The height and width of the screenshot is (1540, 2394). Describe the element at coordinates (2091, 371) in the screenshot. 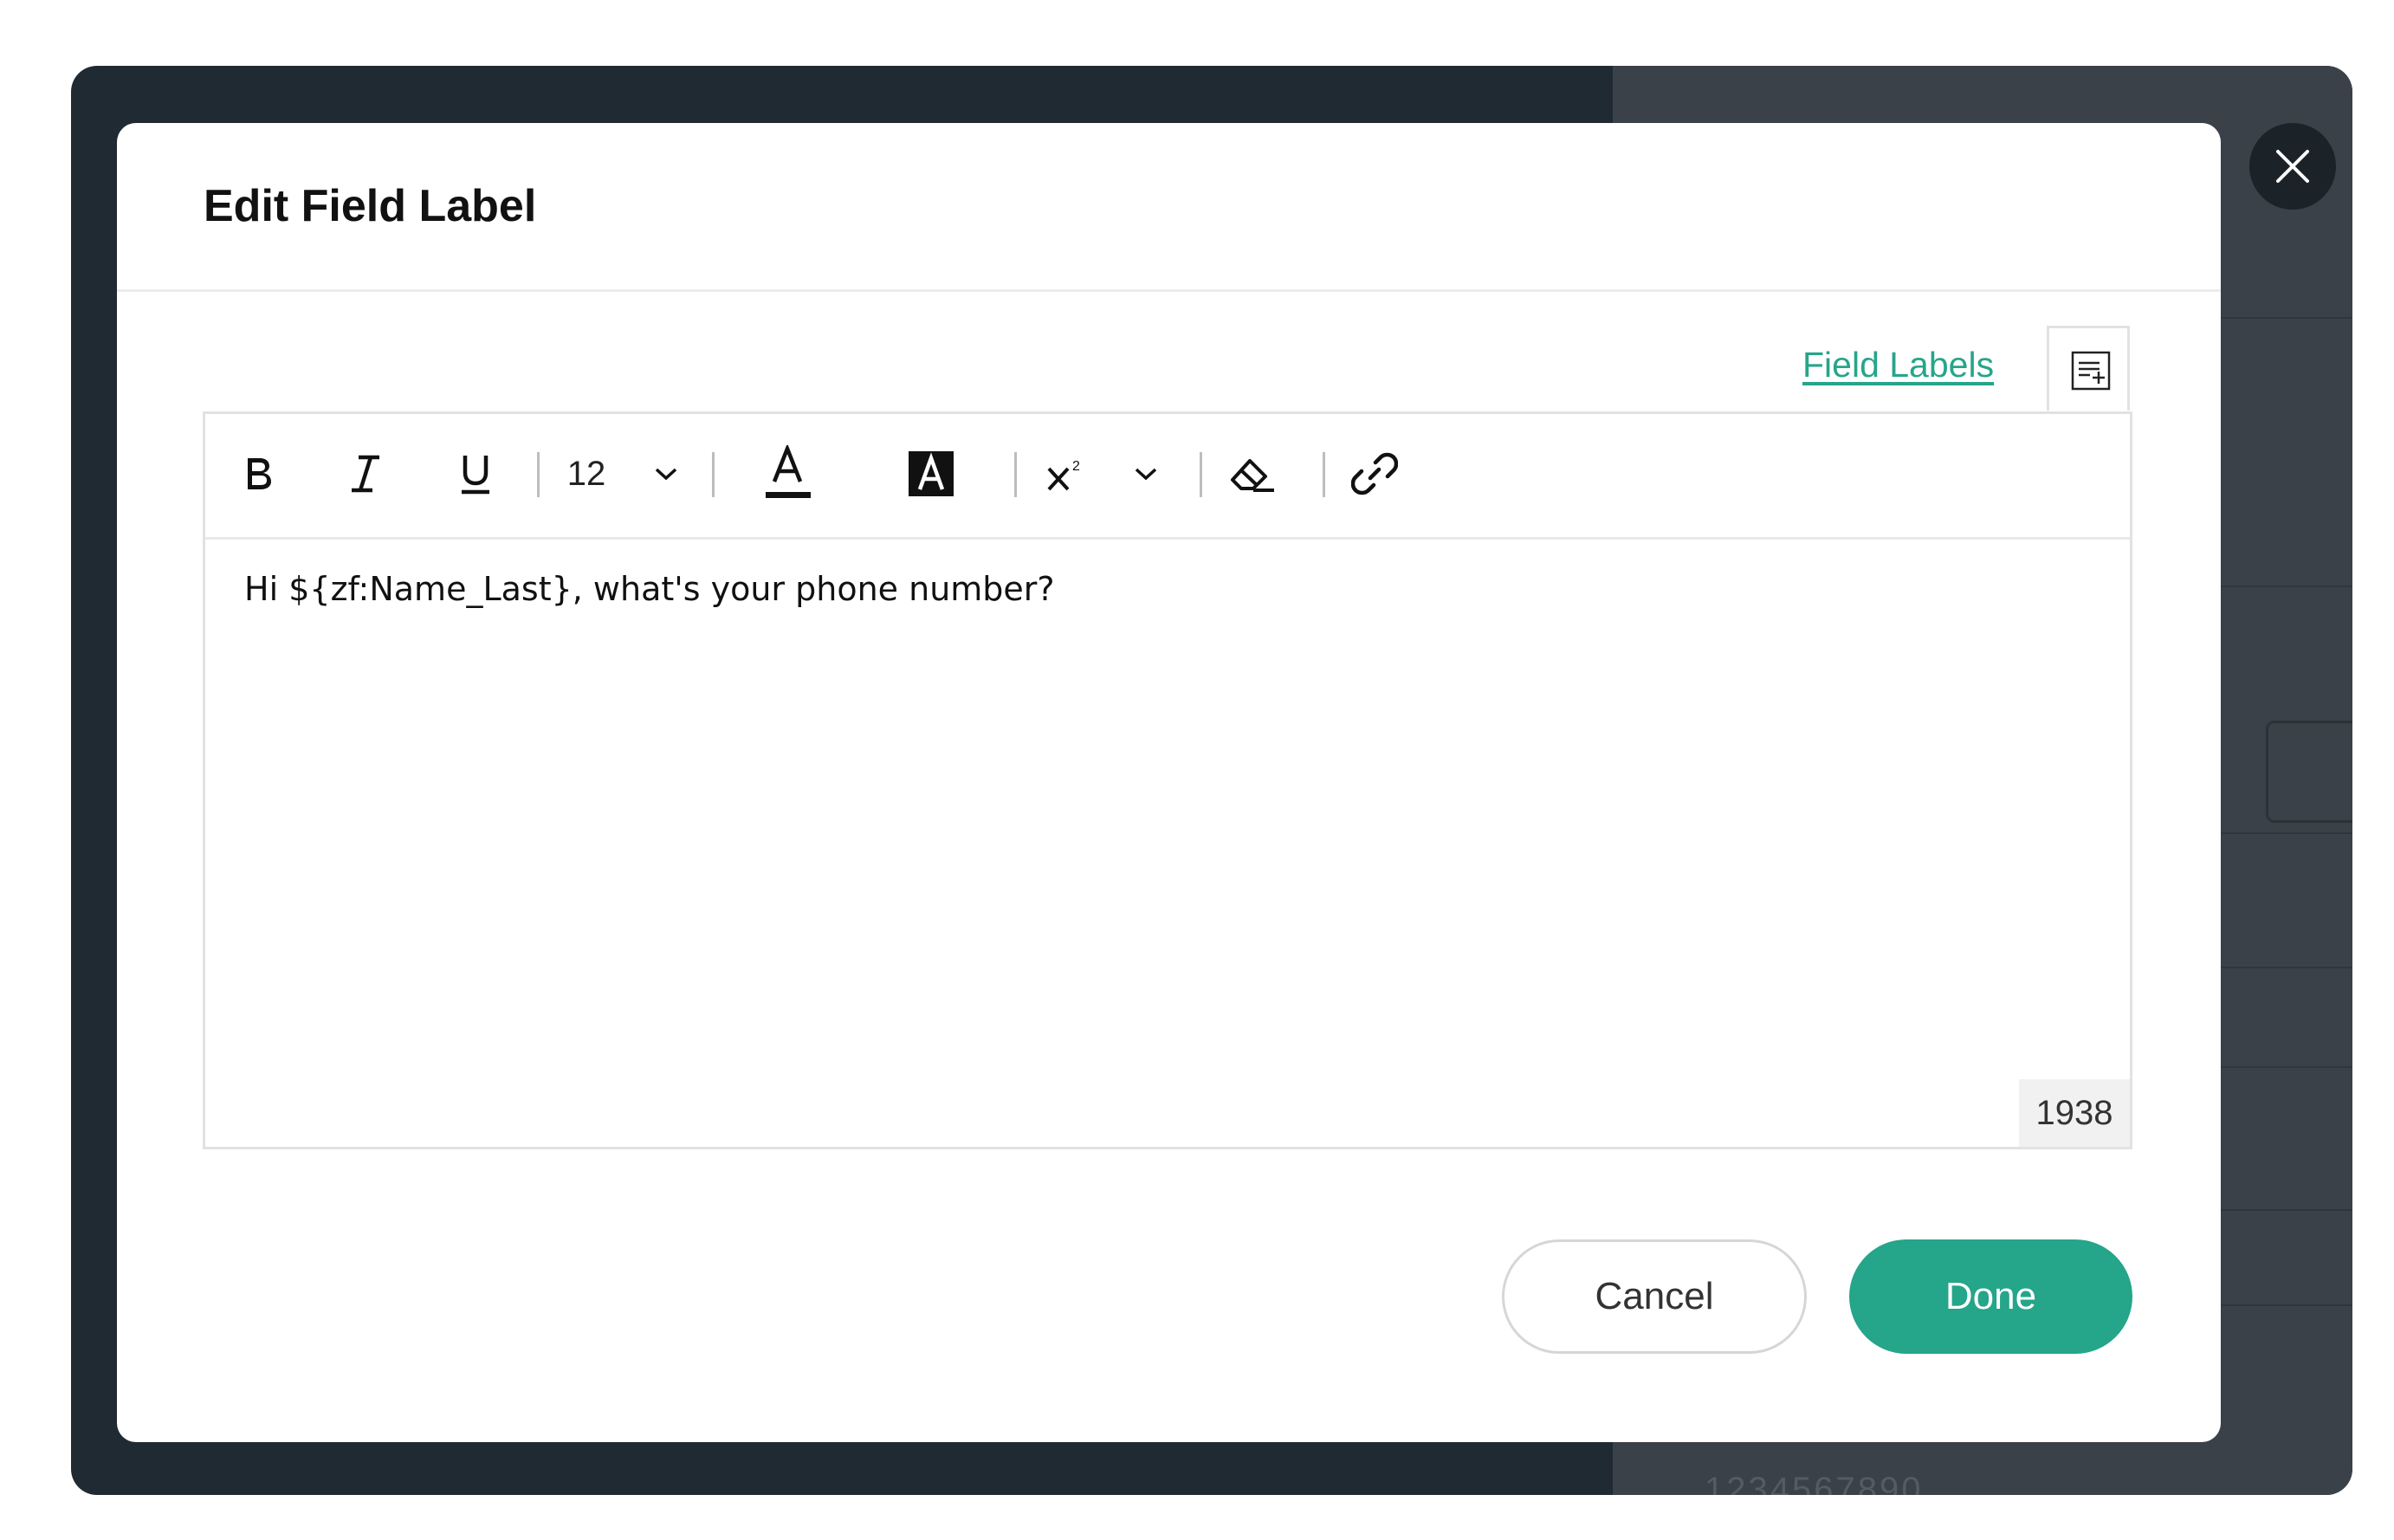

I see `insert-field-icon` at that location.